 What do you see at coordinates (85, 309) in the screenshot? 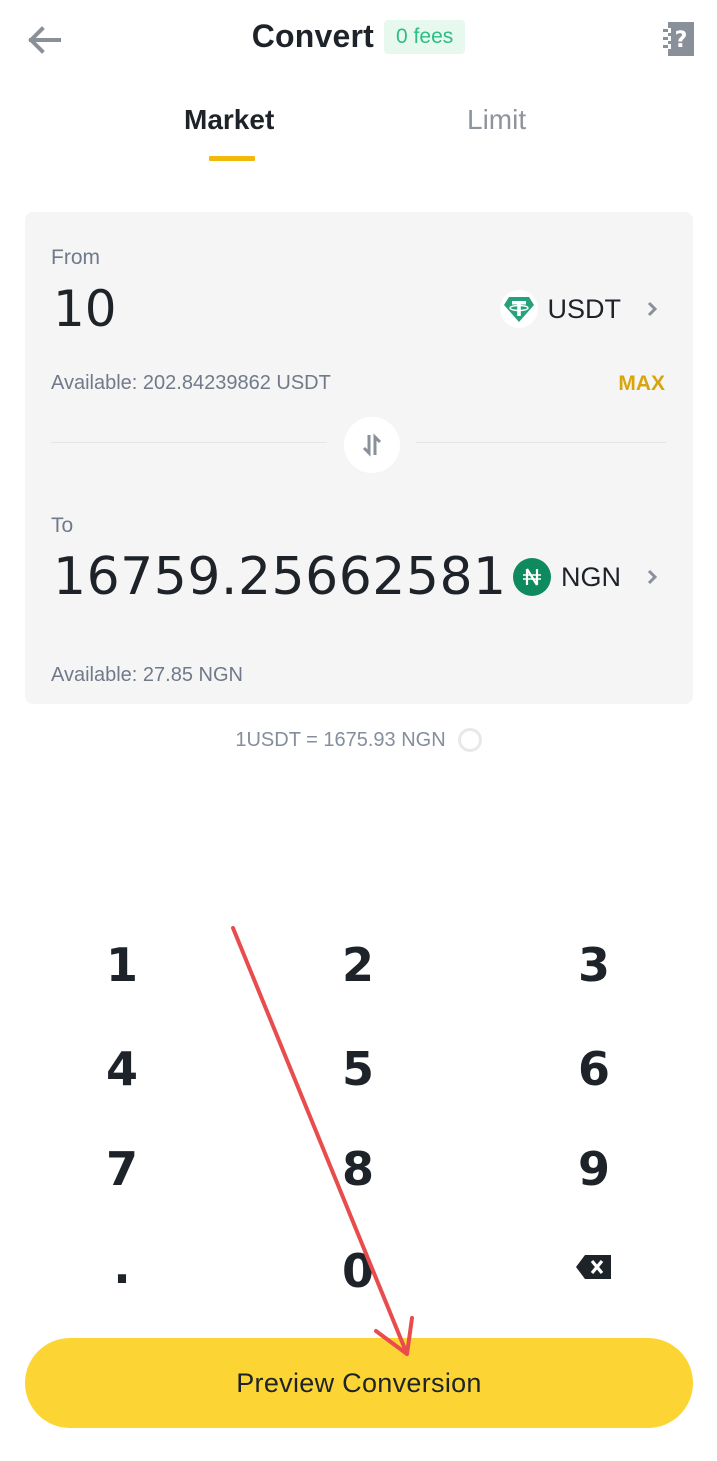
I see `from-amount-input: 10` at bounding box center [85, 309].